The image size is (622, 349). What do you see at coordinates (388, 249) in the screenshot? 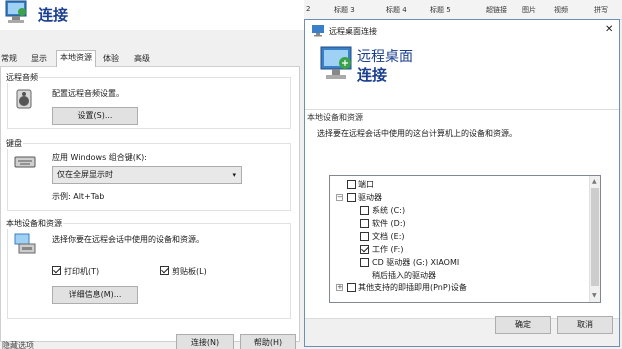
I see `tree-item-work: 工作 (F:)` at bounding box center [388, 249].